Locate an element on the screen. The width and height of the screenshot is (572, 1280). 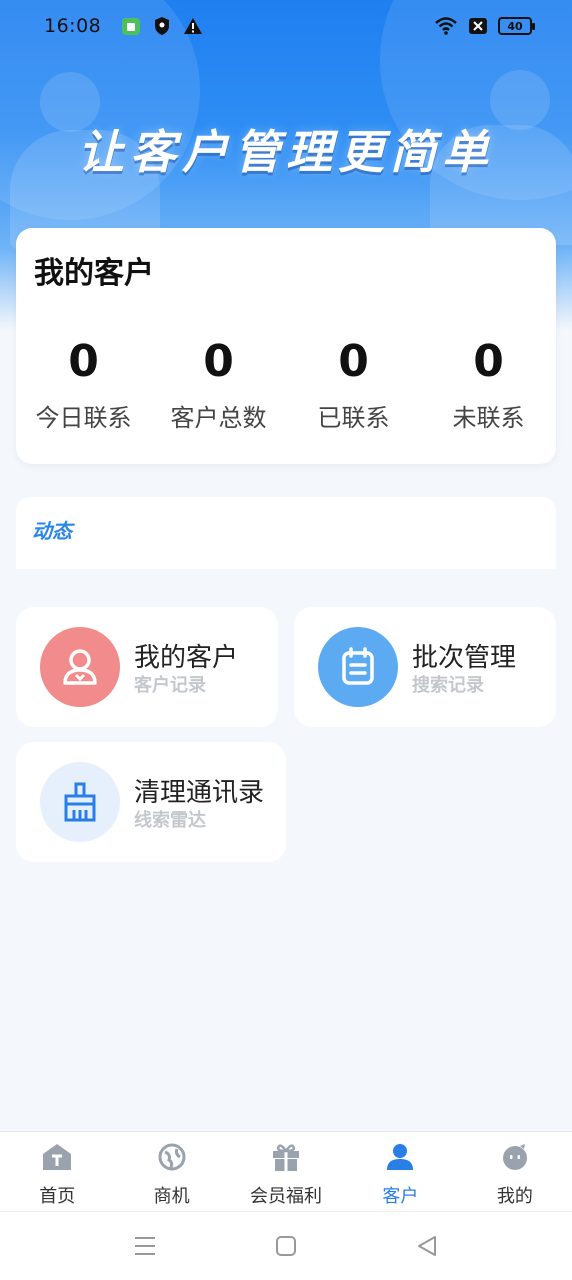
stat-contacted: 0 已联系 is located at coordinates (353, 385).